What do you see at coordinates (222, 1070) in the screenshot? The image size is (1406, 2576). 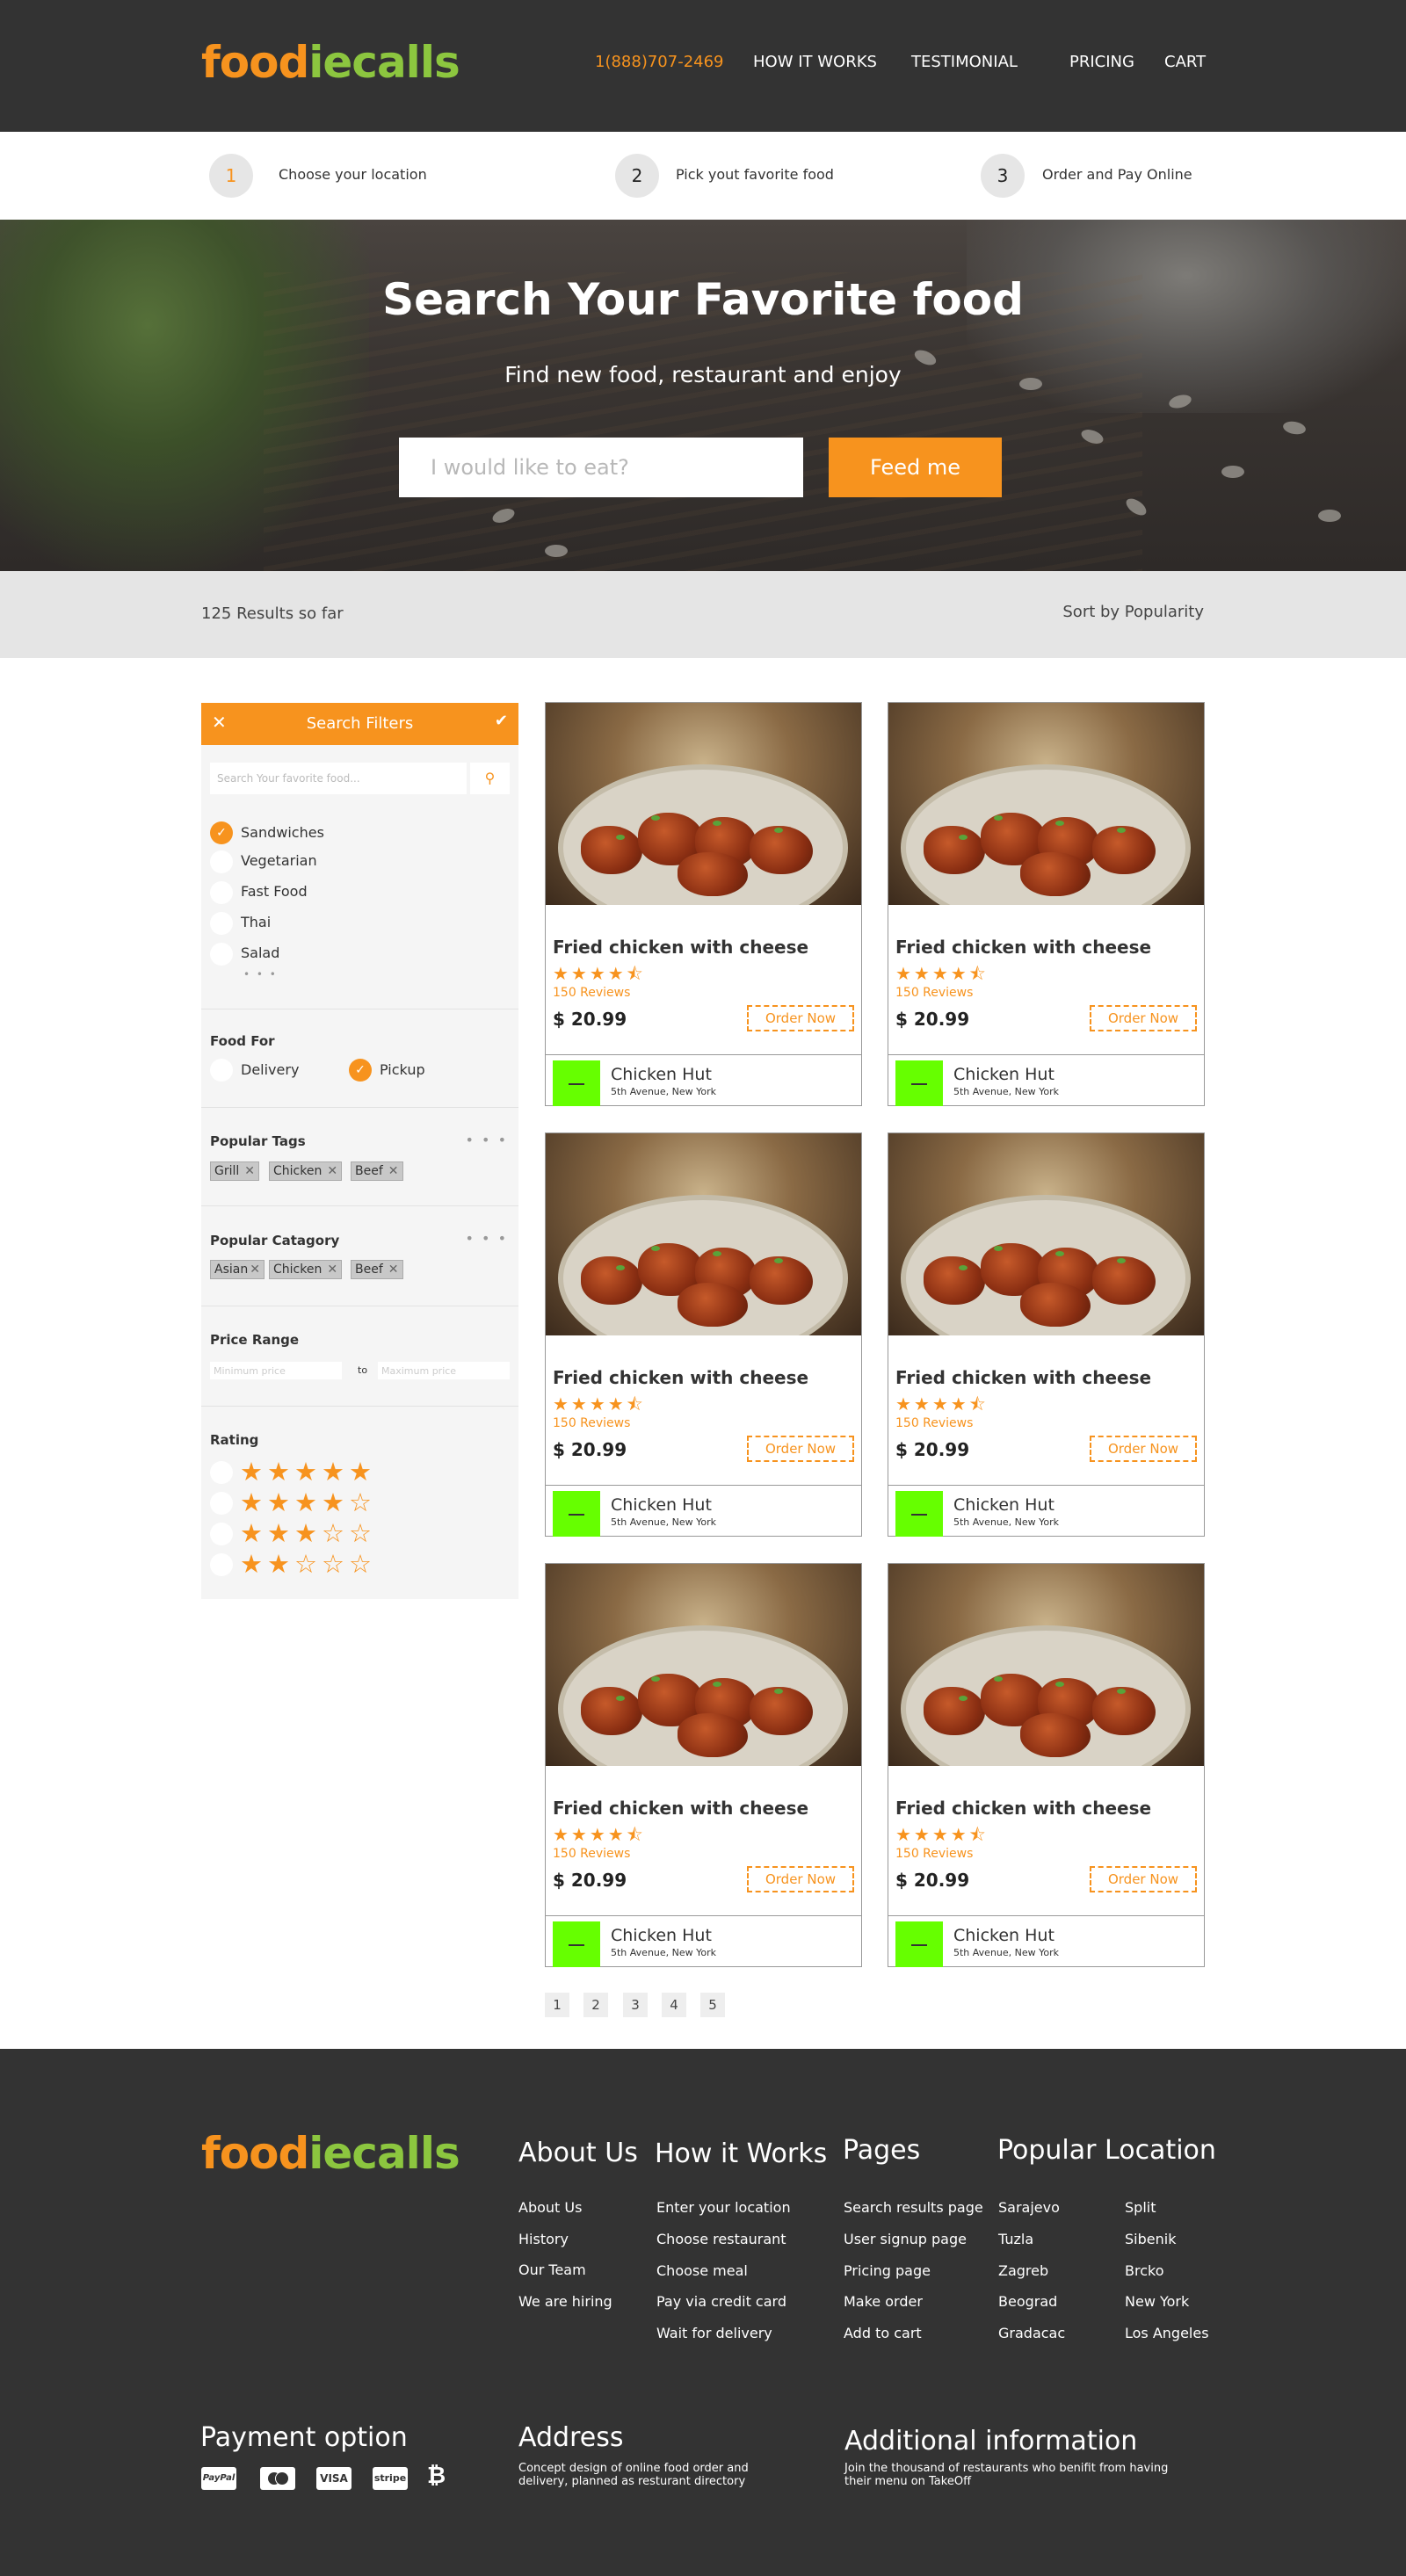 I see `radio-delivery` at bounding box center [222, 1070].